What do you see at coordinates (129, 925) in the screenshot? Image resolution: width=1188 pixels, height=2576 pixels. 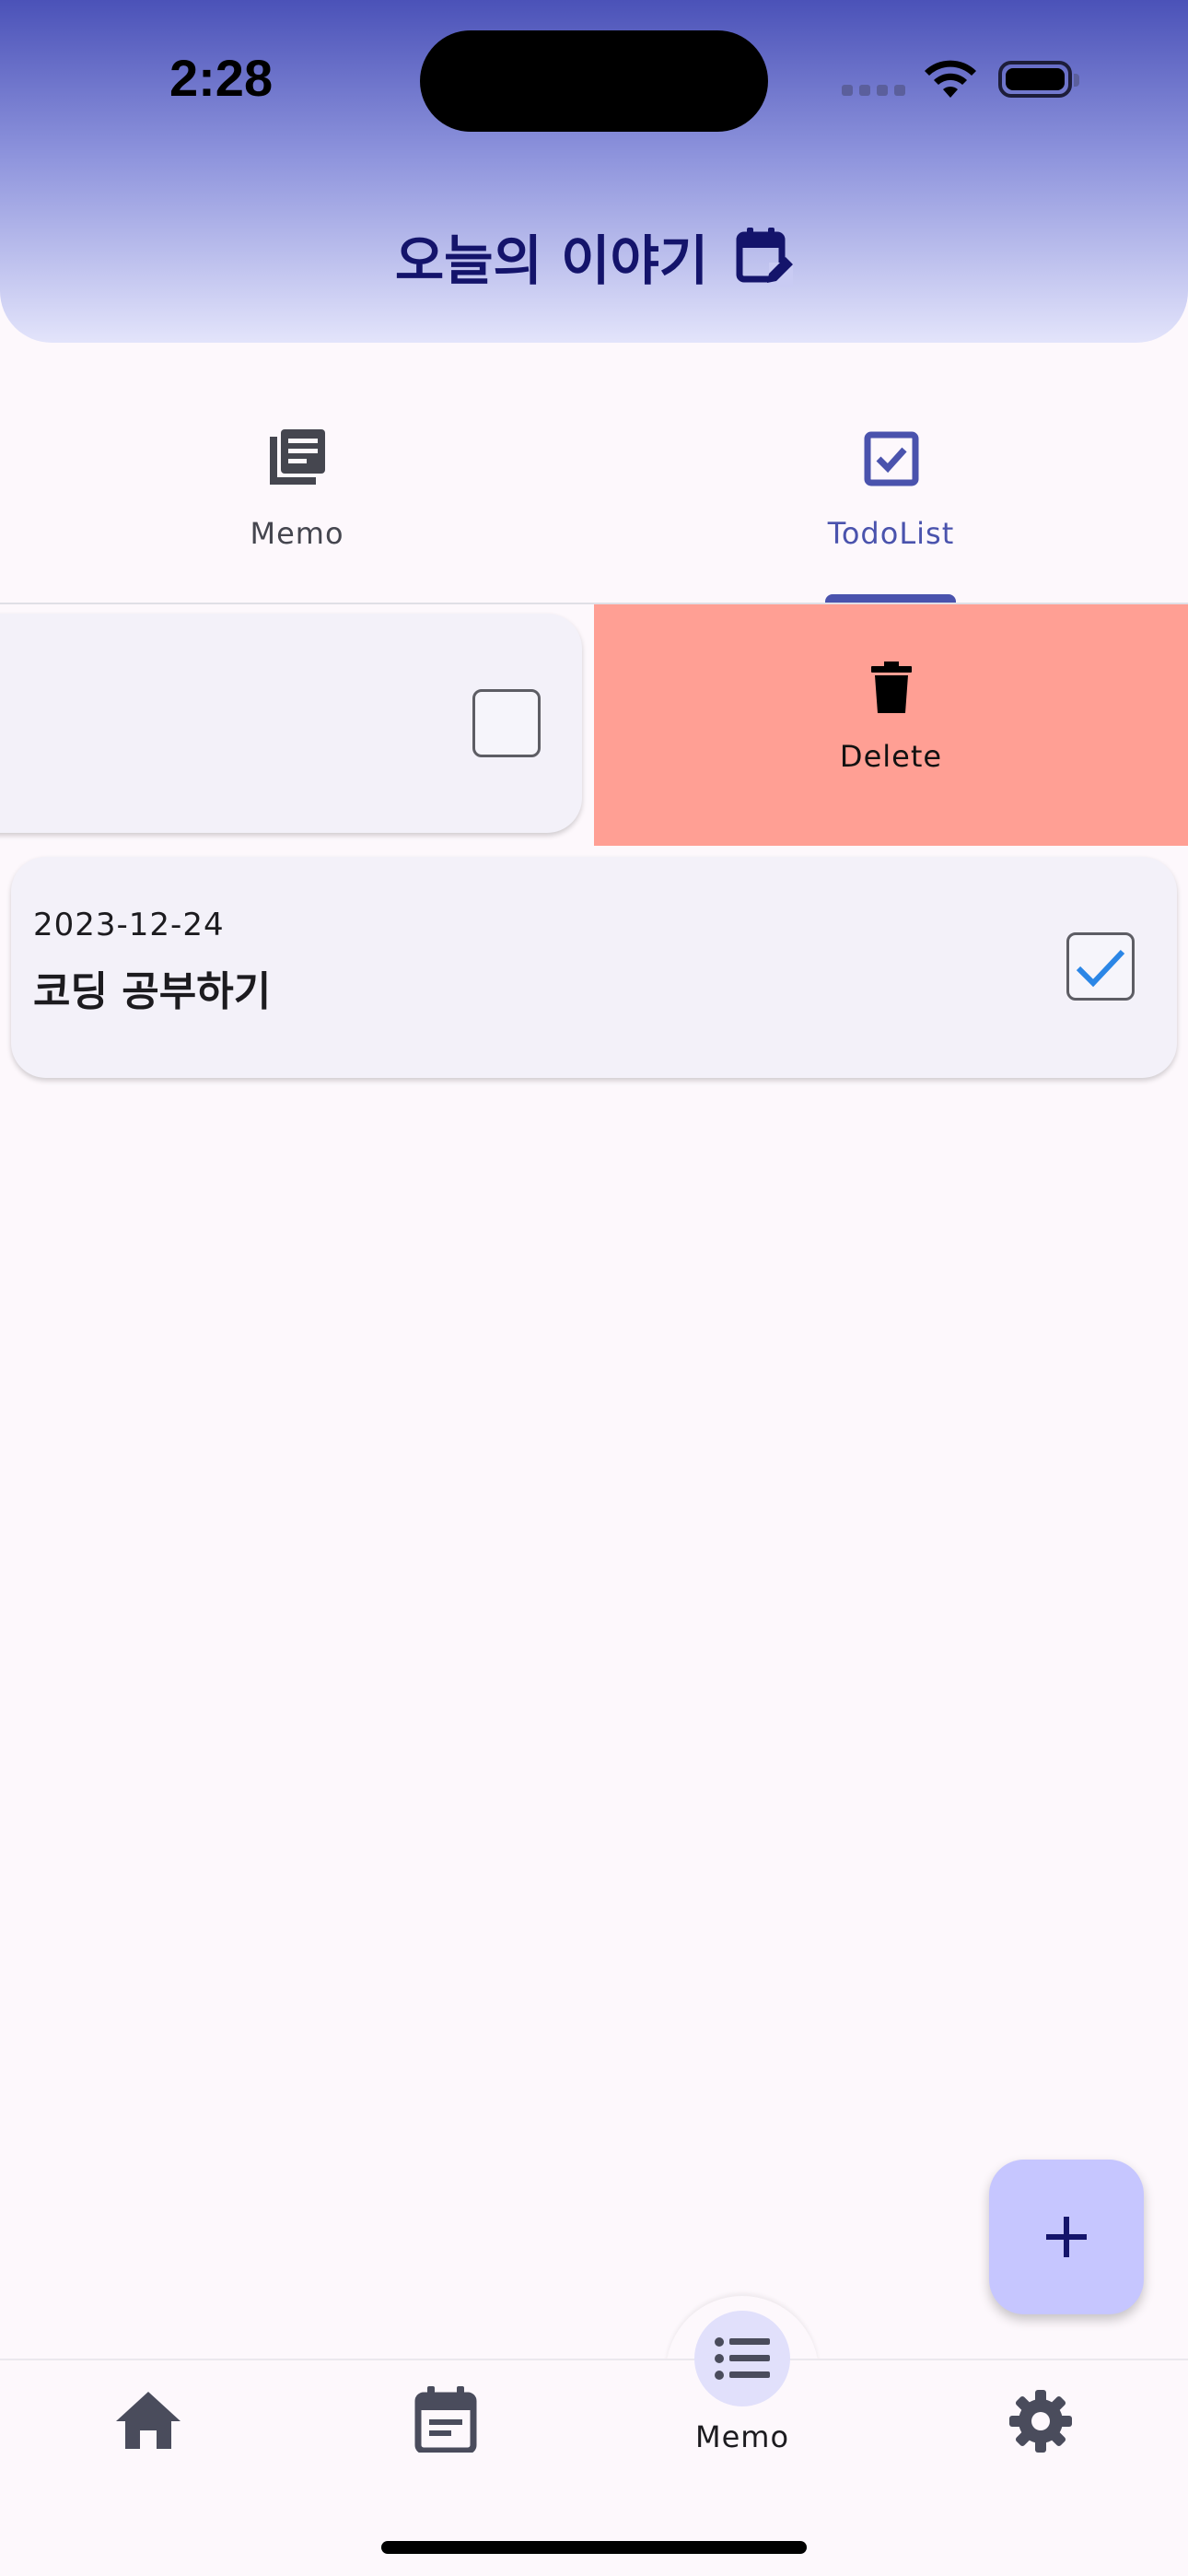 I see `todo-date: 2023-12-24` at bounding box center [129, 925].